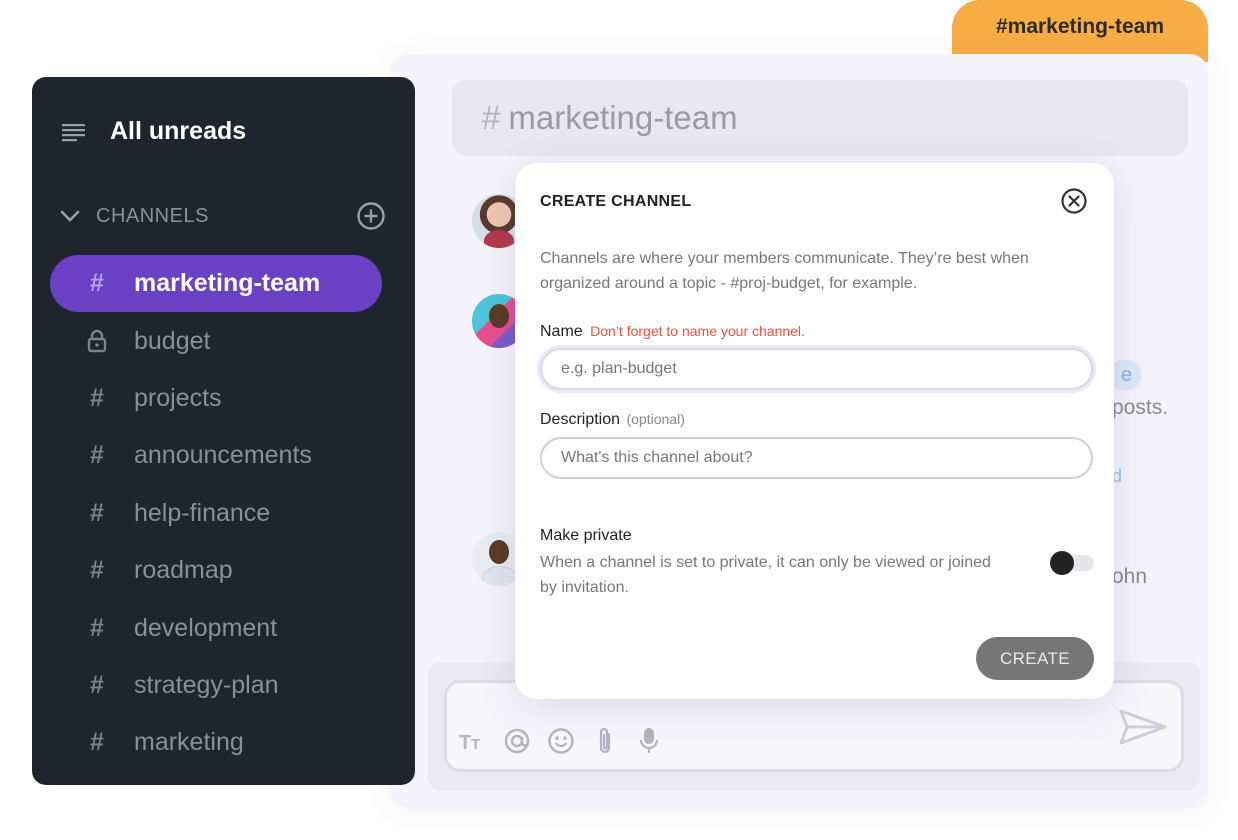 The height and width of the screenshot is (840, 1238). I want to click on channels-section-header: CHANNELS, so click(223, 216).